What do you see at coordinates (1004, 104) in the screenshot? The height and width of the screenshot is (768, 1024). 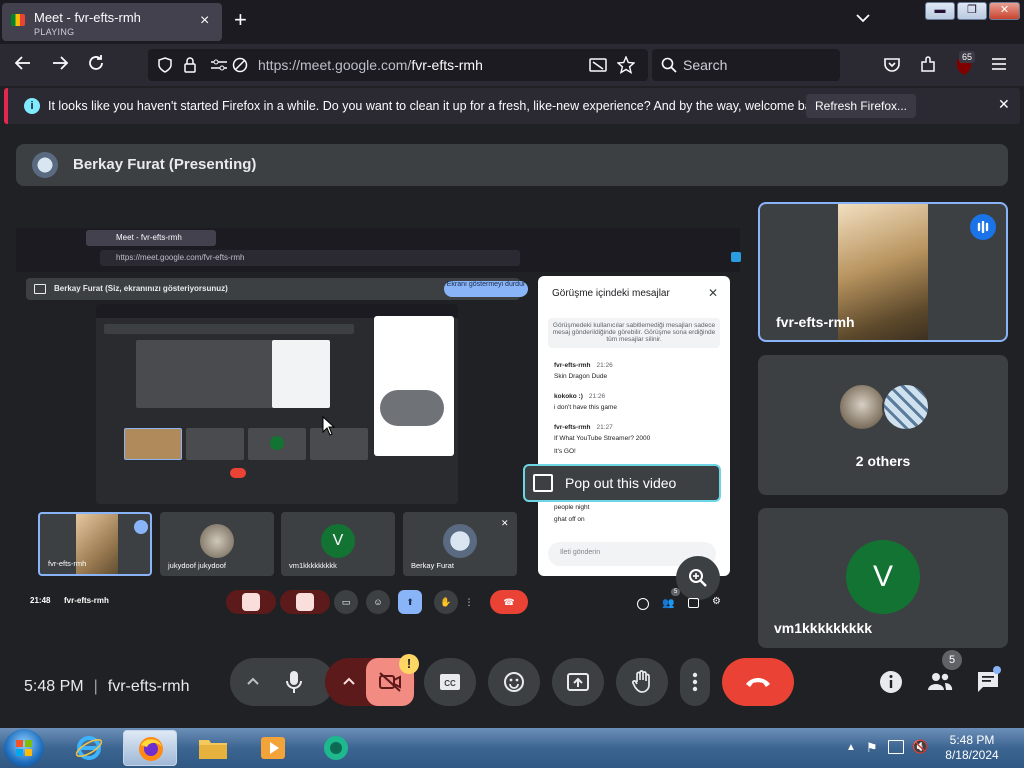 I see `close-notification-icon: ✕` at bounding box center [1004, 104].